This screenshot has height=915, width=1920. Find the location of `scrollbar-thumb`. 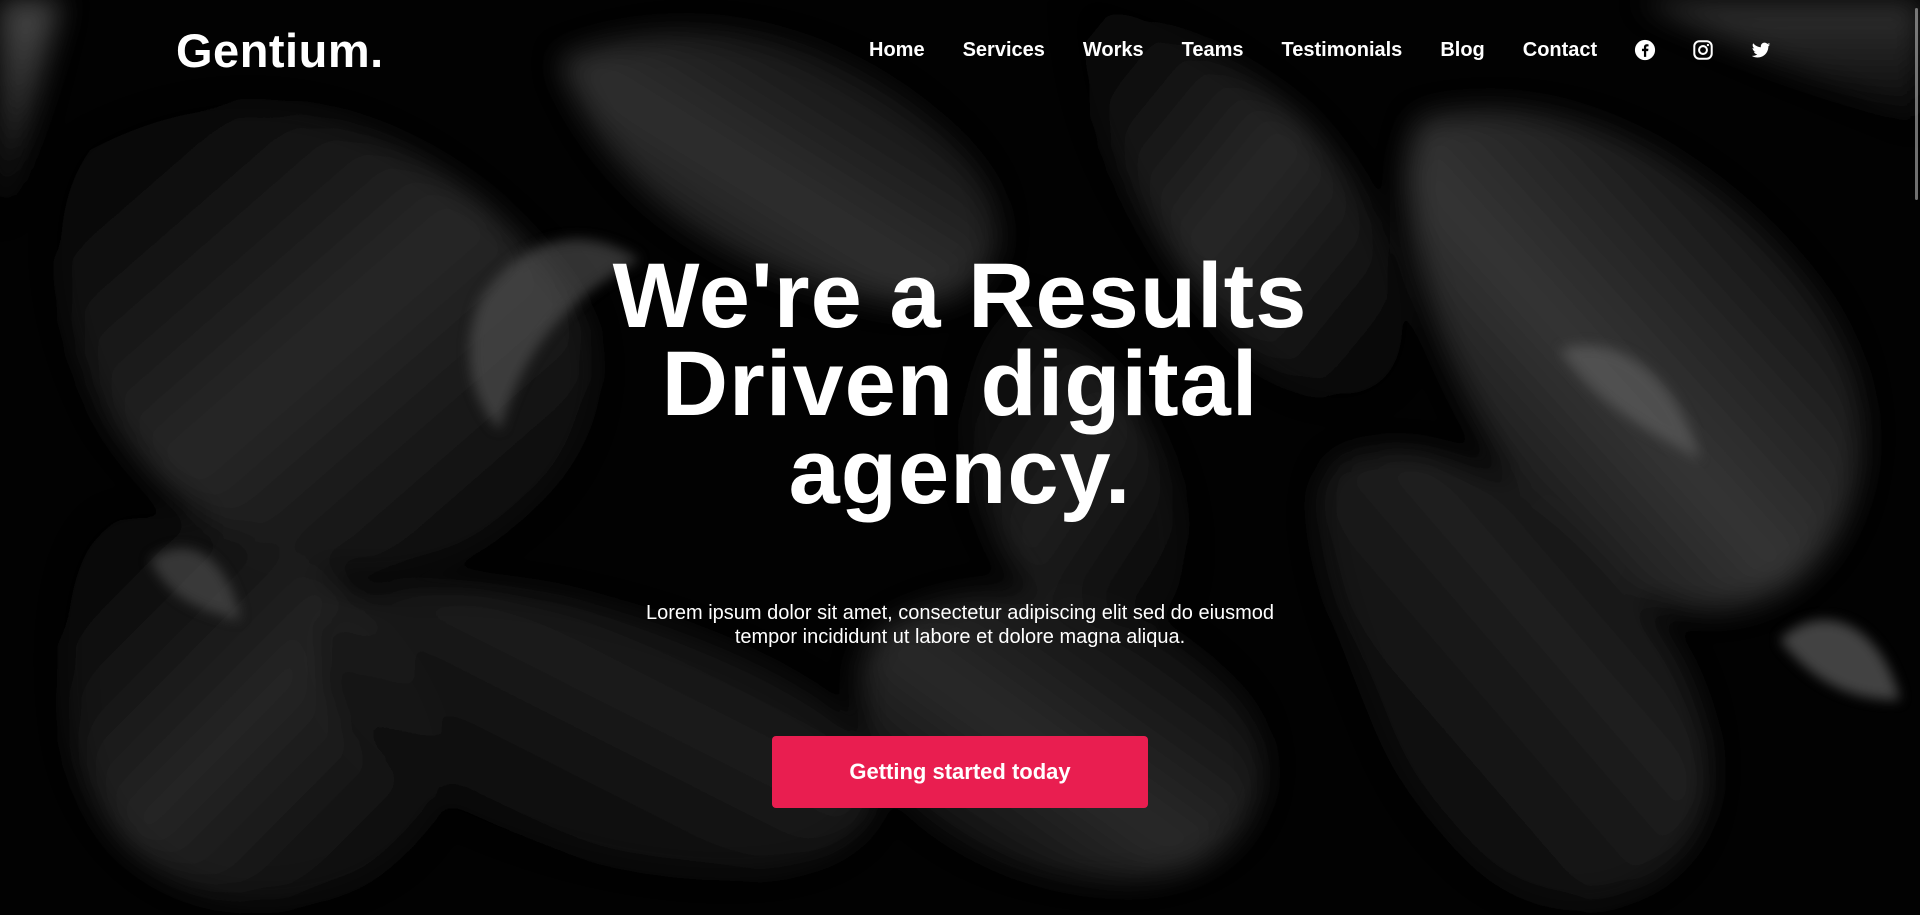

scrollbar-thumb is located at coordinates (1916, 104).